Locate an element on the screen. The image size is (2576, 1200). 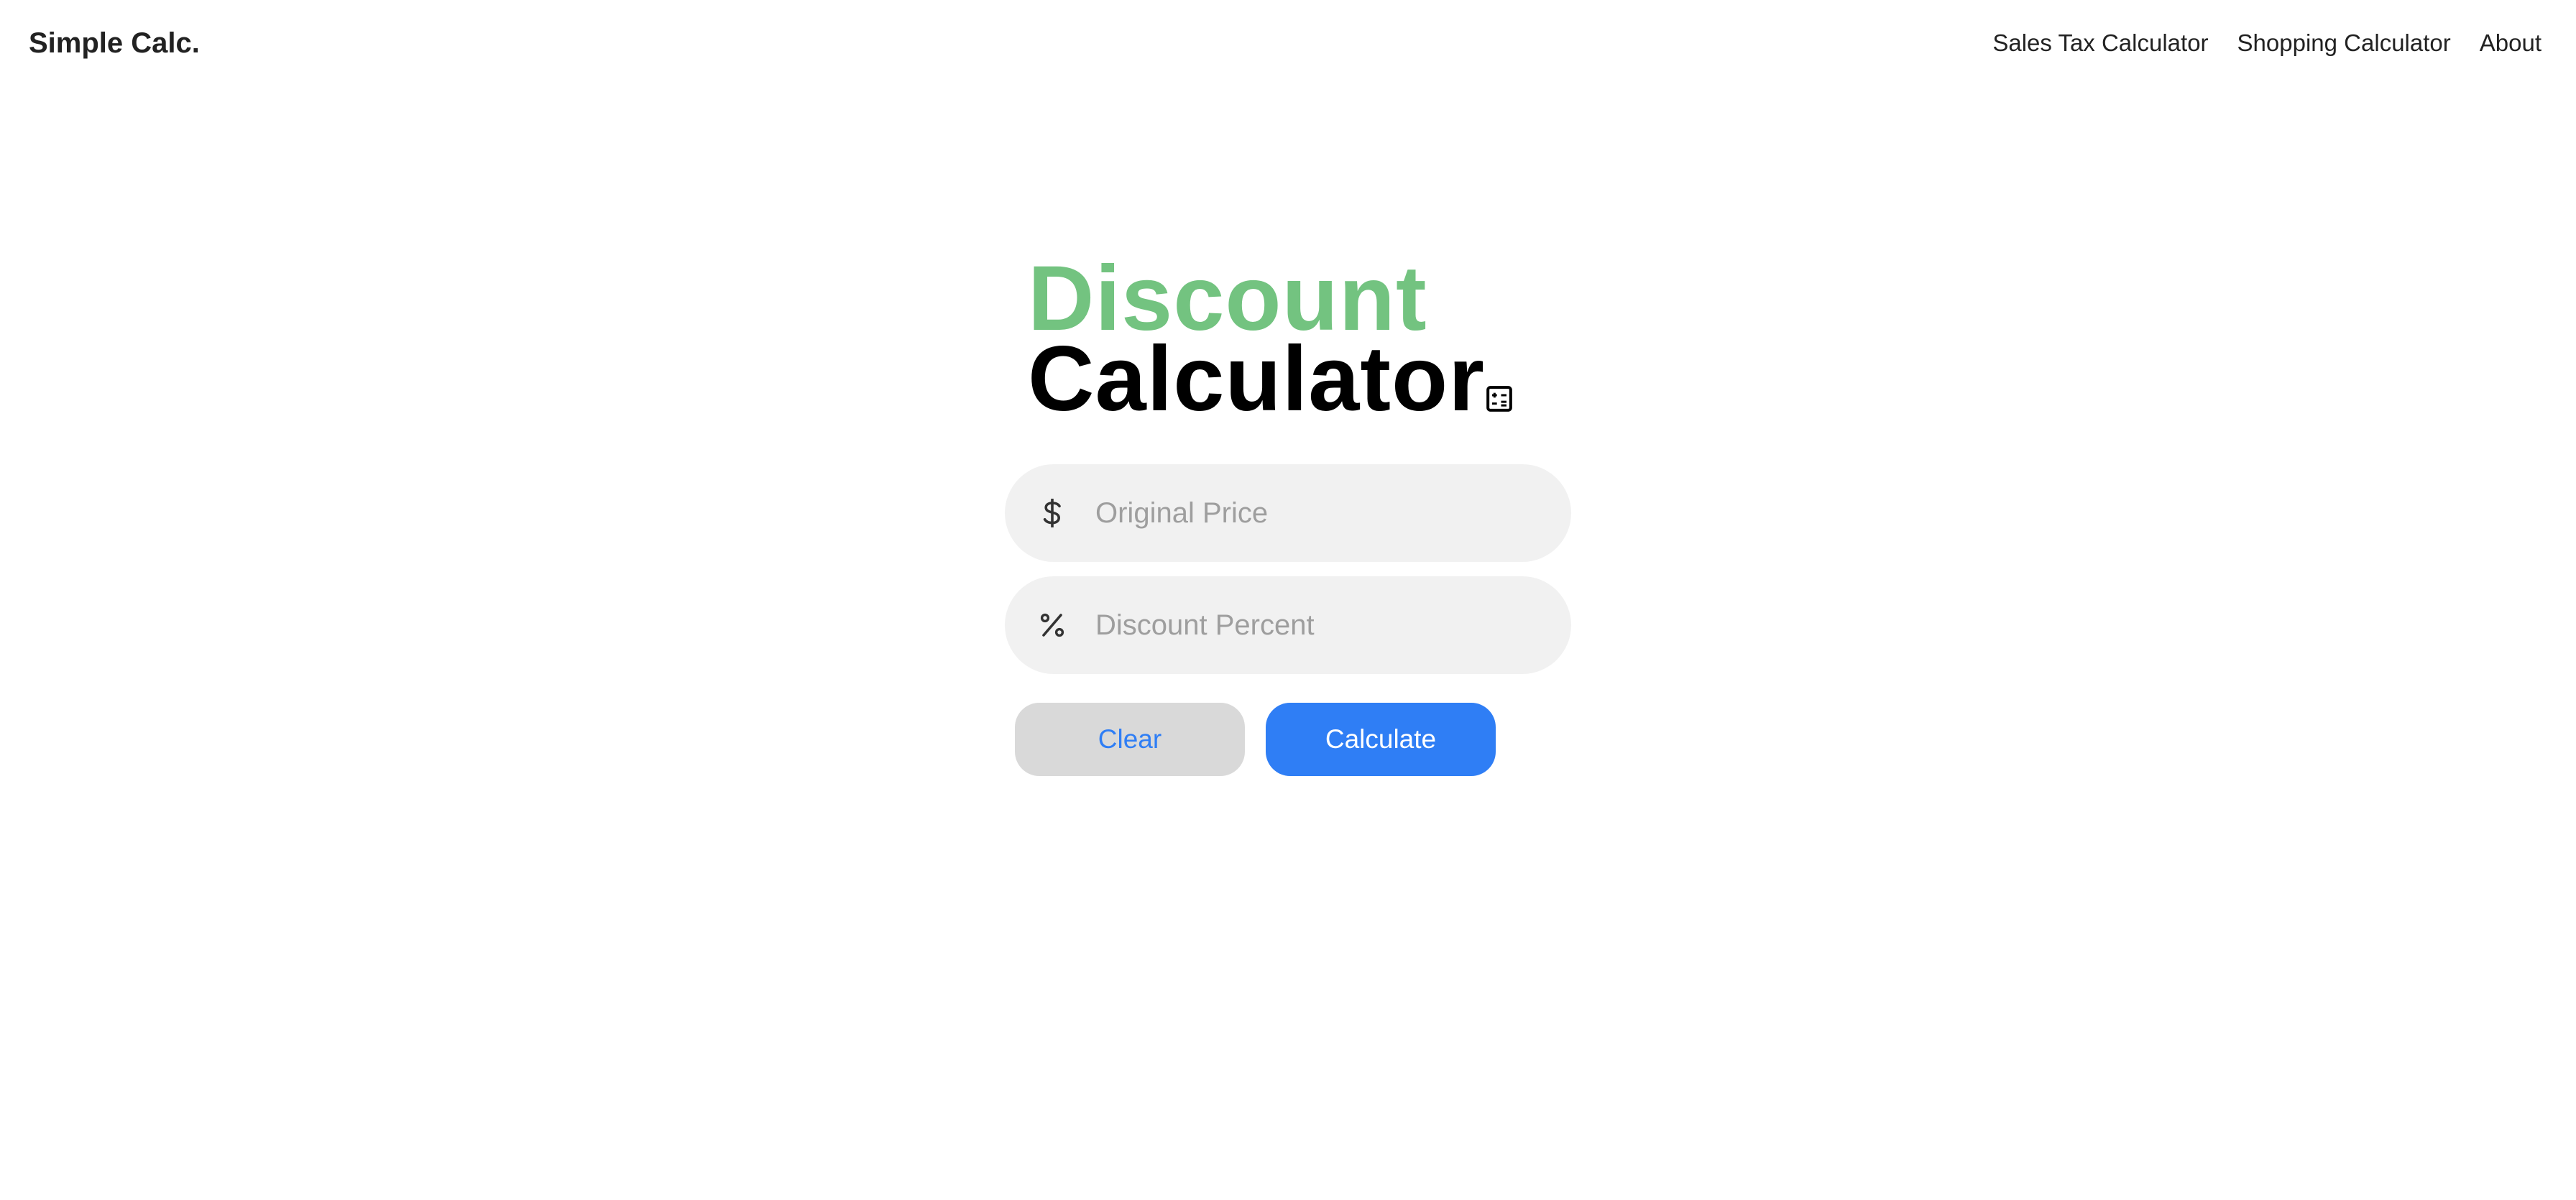
clear-button: Clear is located at coordinates (1130, 739).